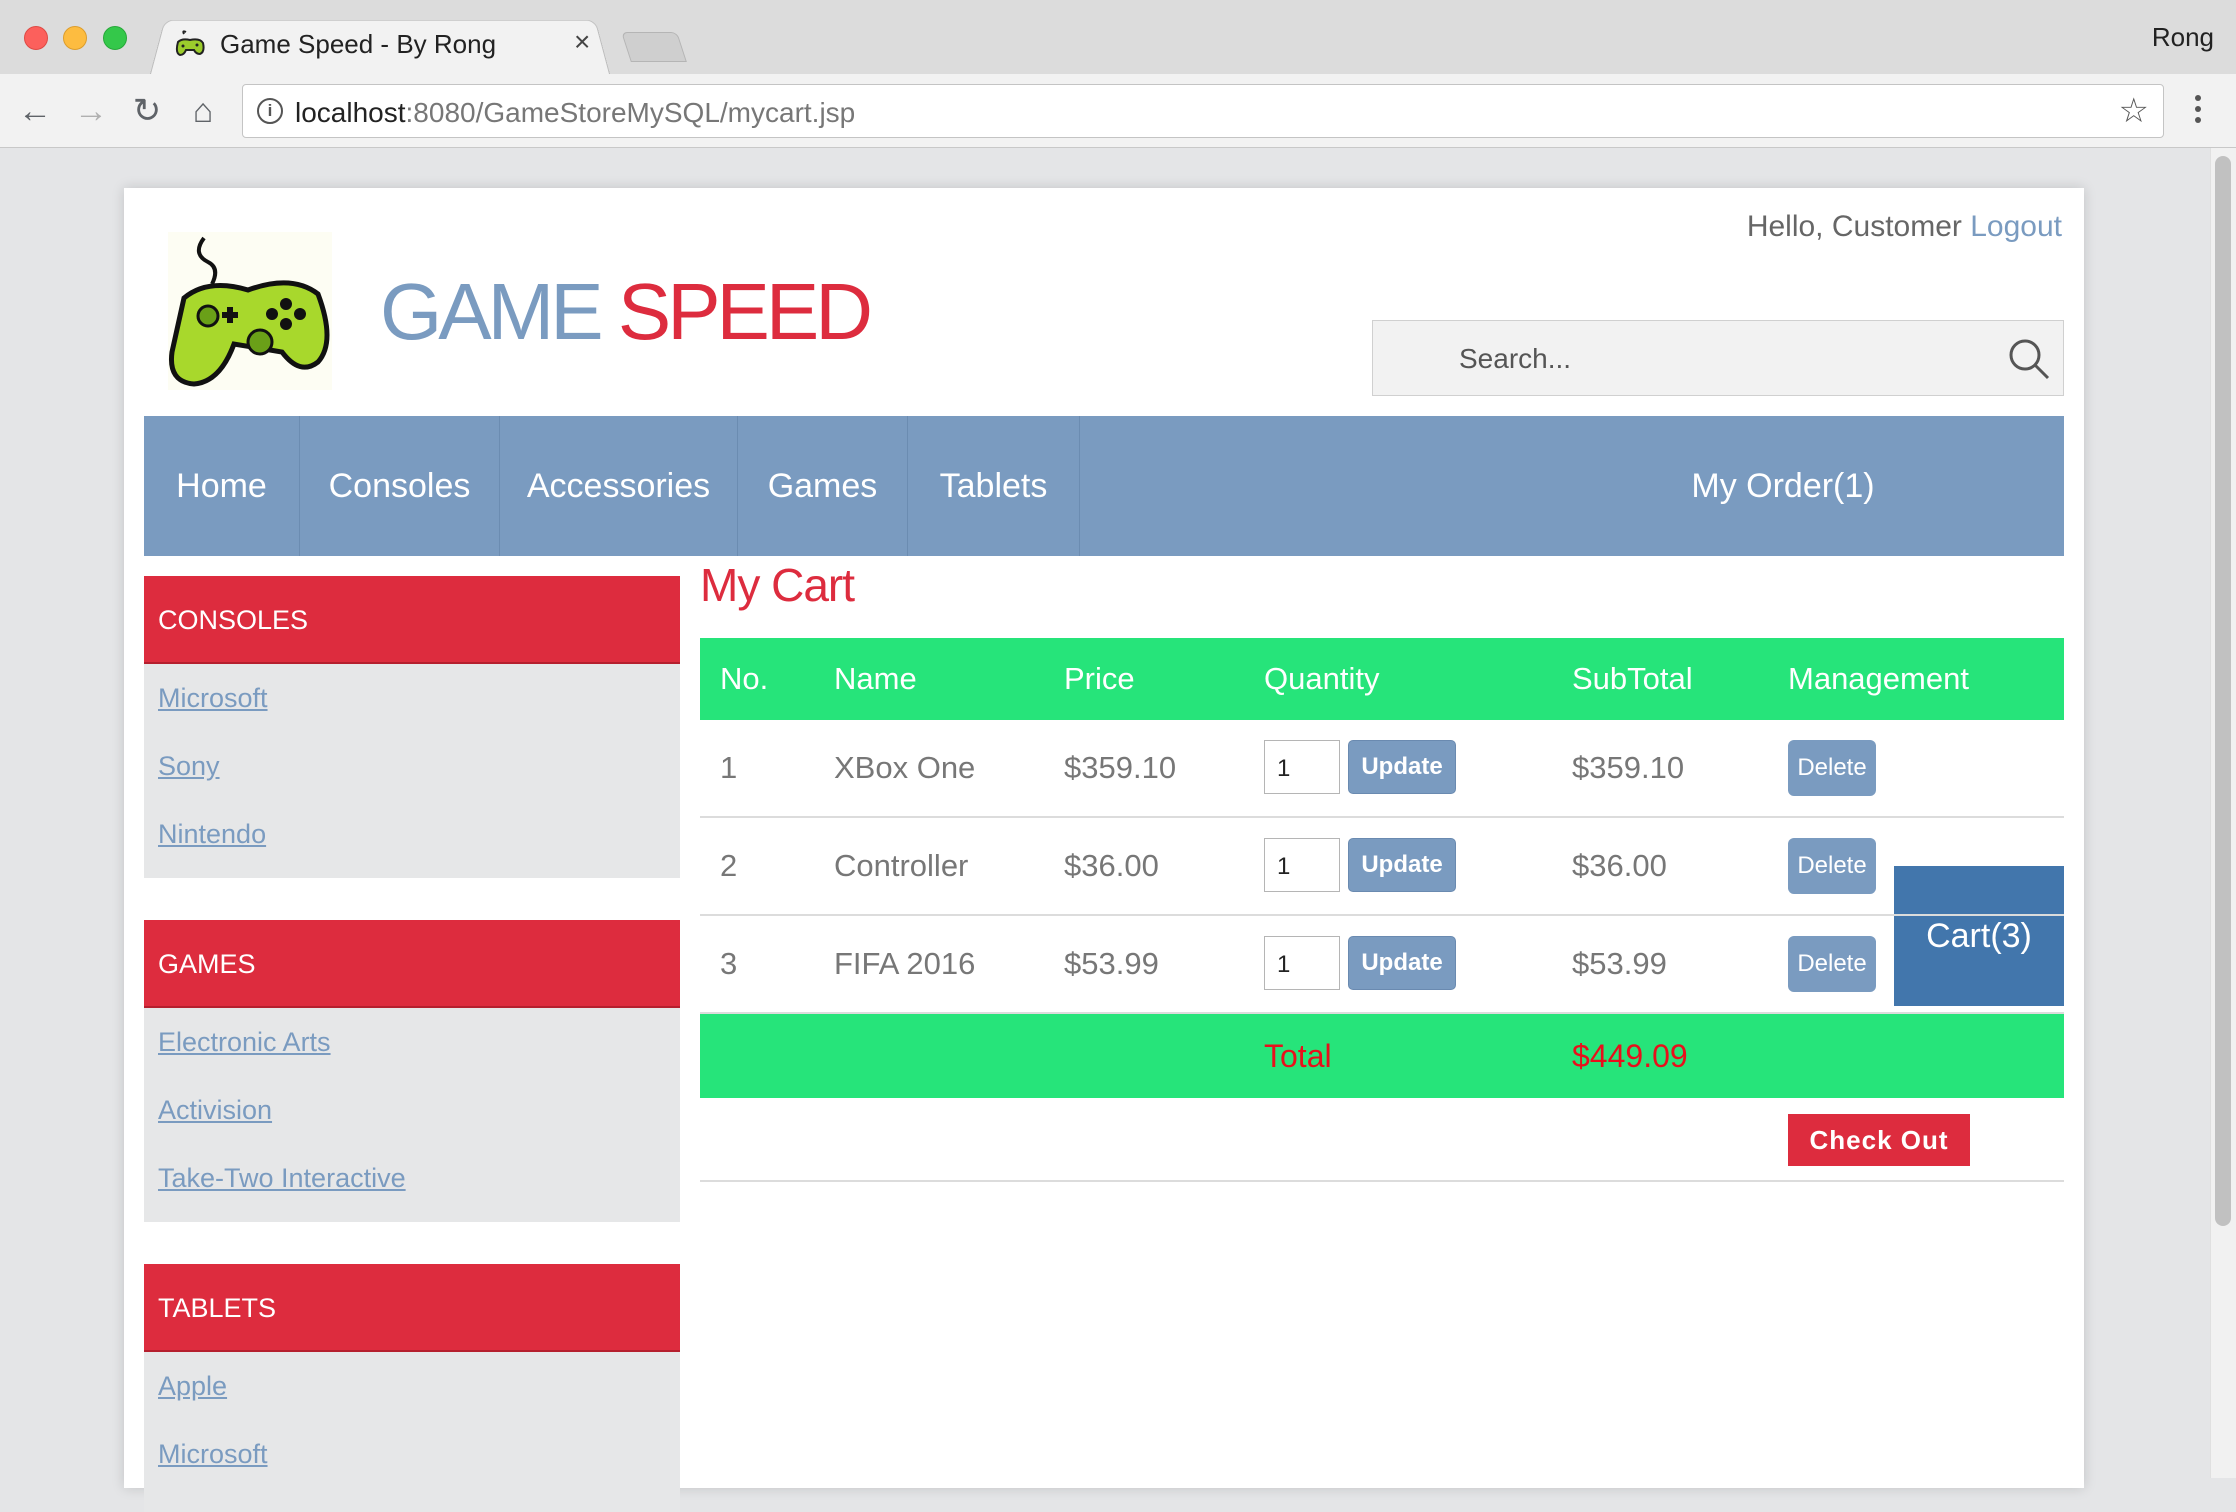 The width and height of the screenshot is (2236, 1512). What do you see at coordinates (1619, 865) in the screenshot?
I see `row-subtotal: $36.00` at bounding box center [1619, 865].